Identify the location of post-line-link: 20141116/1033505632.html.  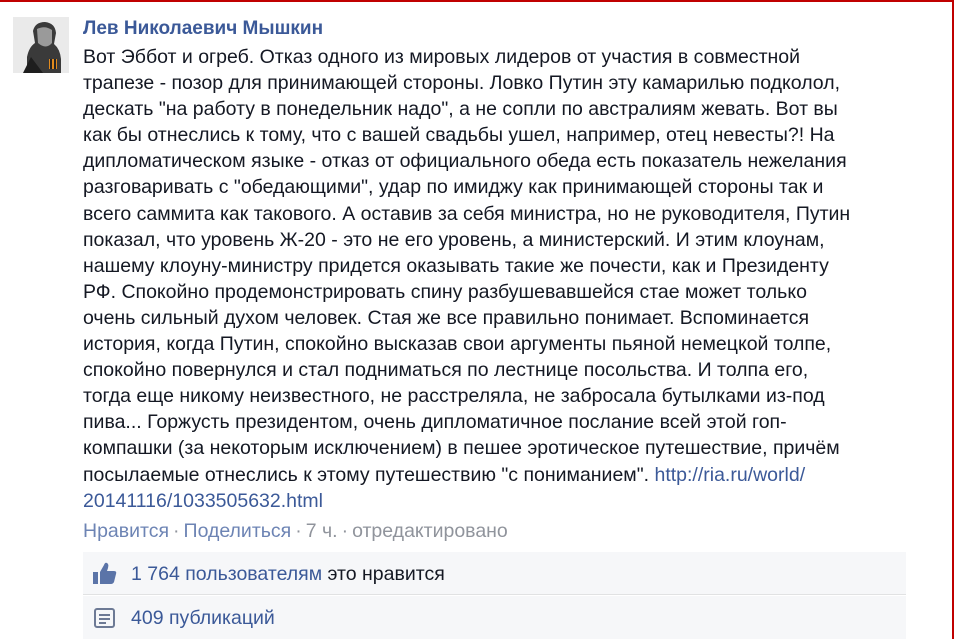
(493, 501).